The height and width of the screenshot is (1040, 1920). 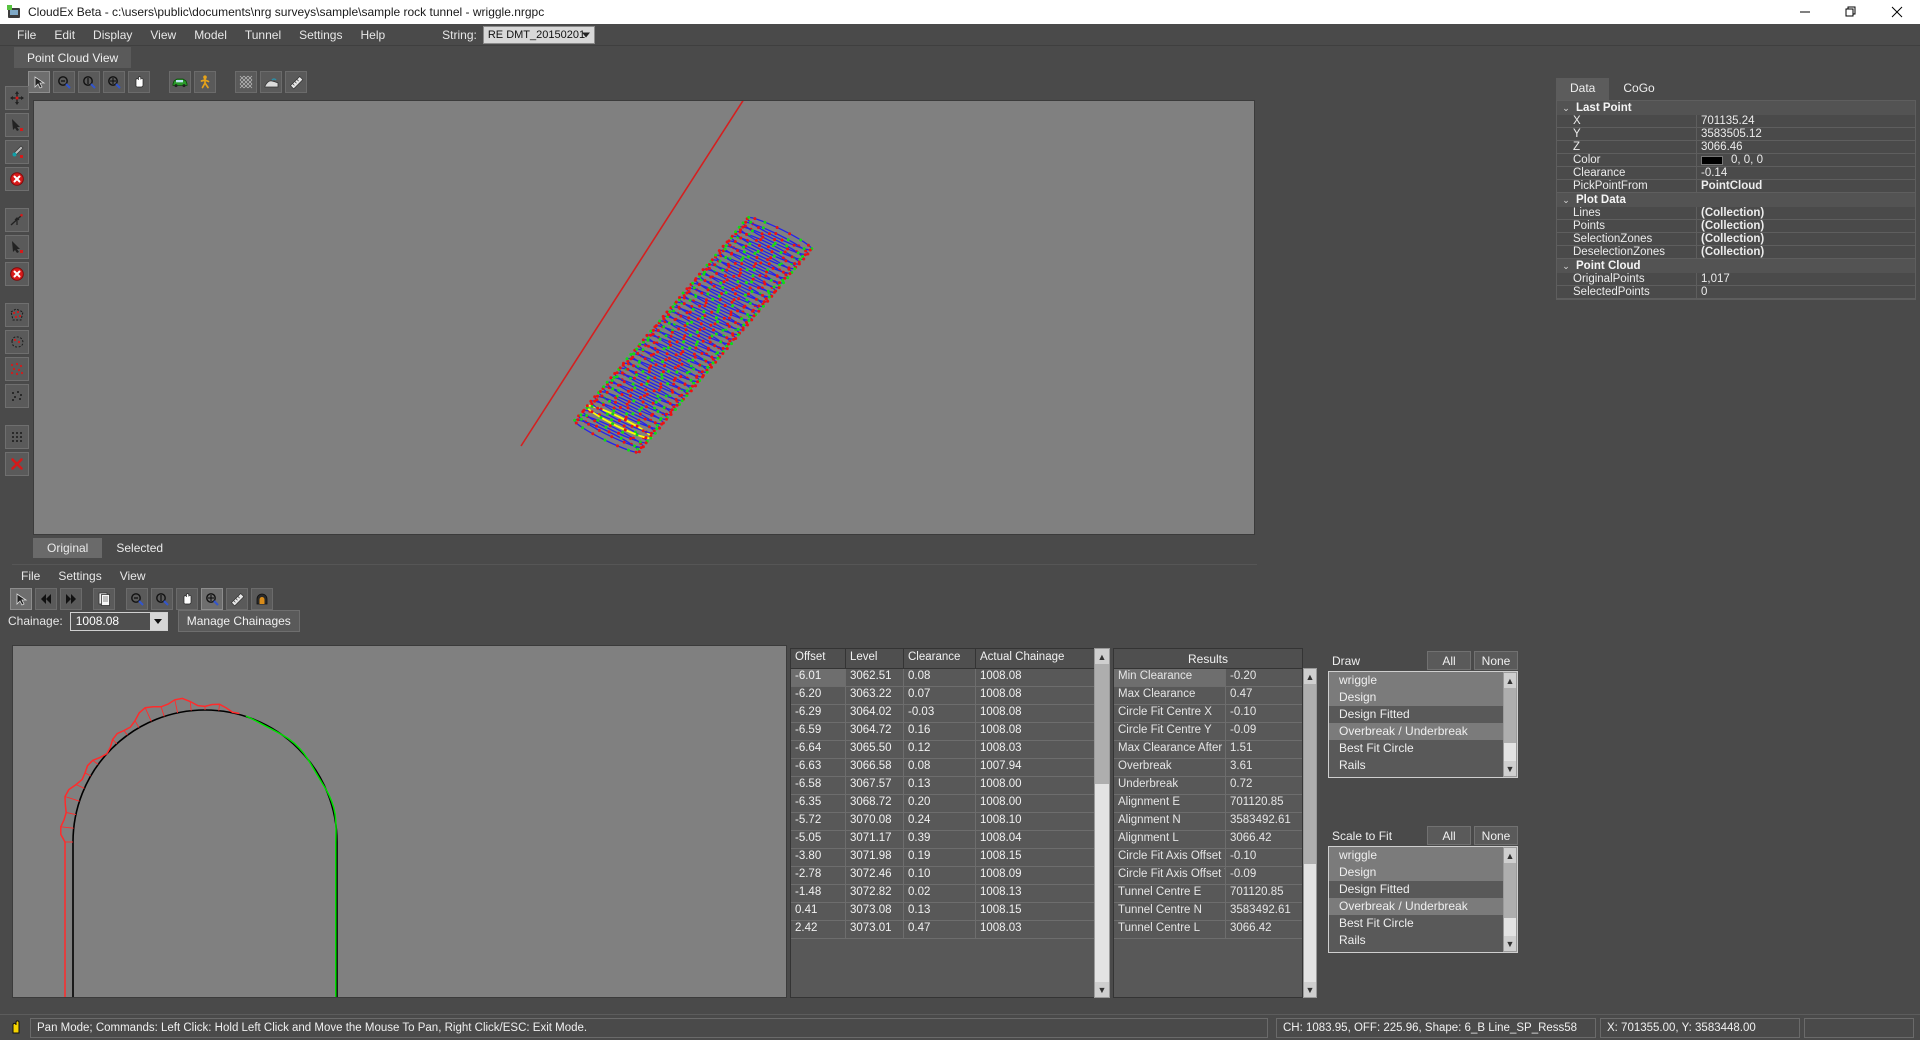 What do you see at coordinates (1736, 108) in the screenshot?
I see `property-group-header: ⌄ Last Point` at bounding box center [1736, 108].